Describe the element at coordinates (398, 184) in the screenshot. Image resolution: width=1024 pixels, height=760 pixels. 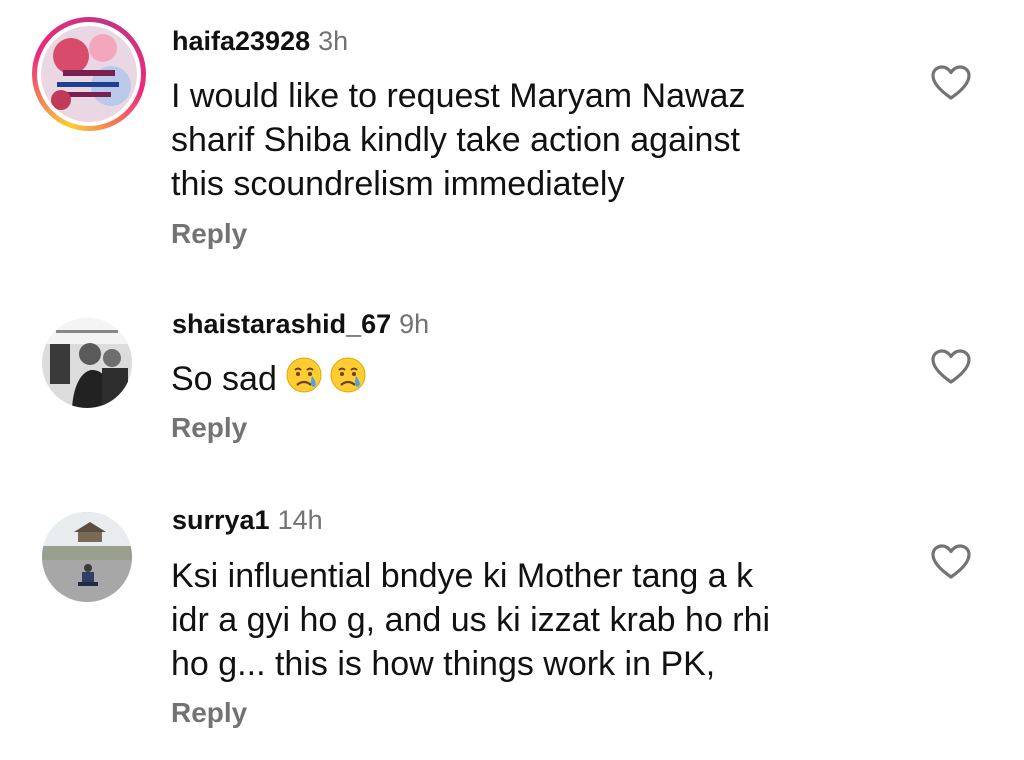
I see `comment-line: this scoundrelism immediately` at that location.